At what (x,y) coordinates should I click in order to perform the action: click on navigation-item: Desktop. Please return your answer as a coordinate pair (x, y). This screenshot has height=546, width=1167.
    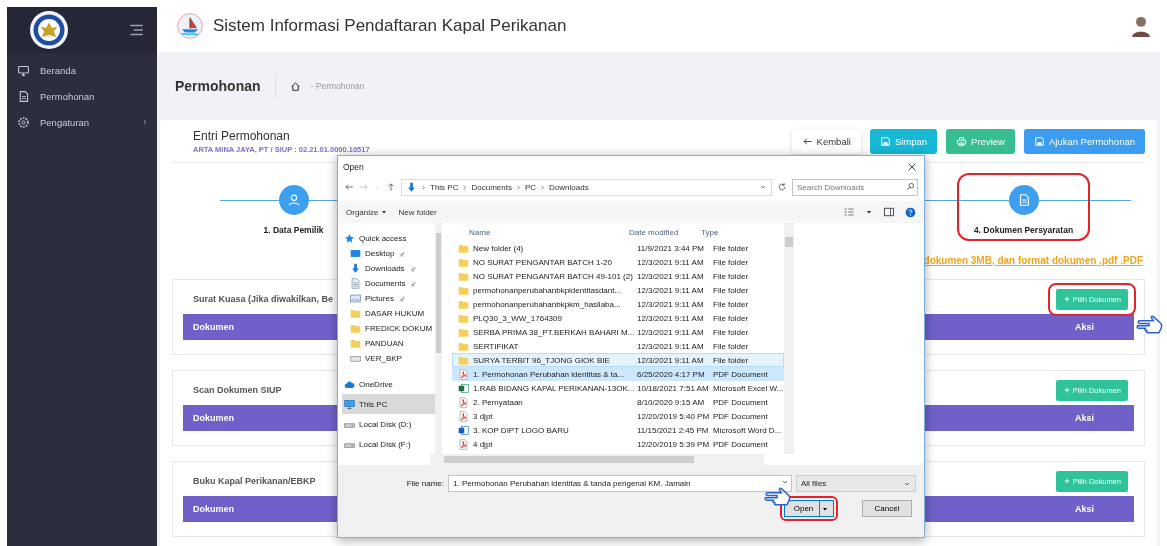
    Looking at the image, I should click on (388, 253).